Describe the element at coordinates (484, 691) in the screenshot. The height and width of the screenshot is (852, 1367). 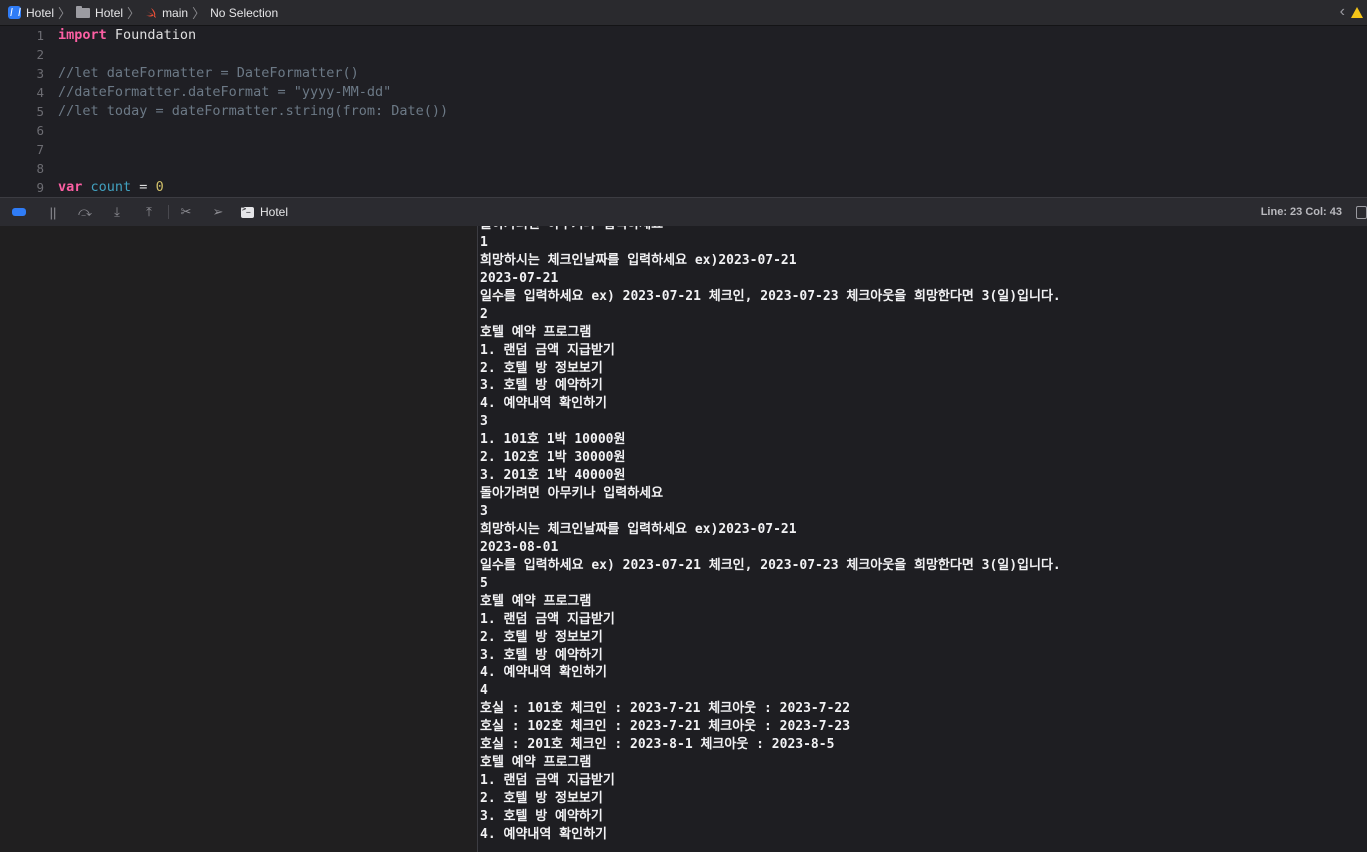
I see `console-line: 4` at that location.